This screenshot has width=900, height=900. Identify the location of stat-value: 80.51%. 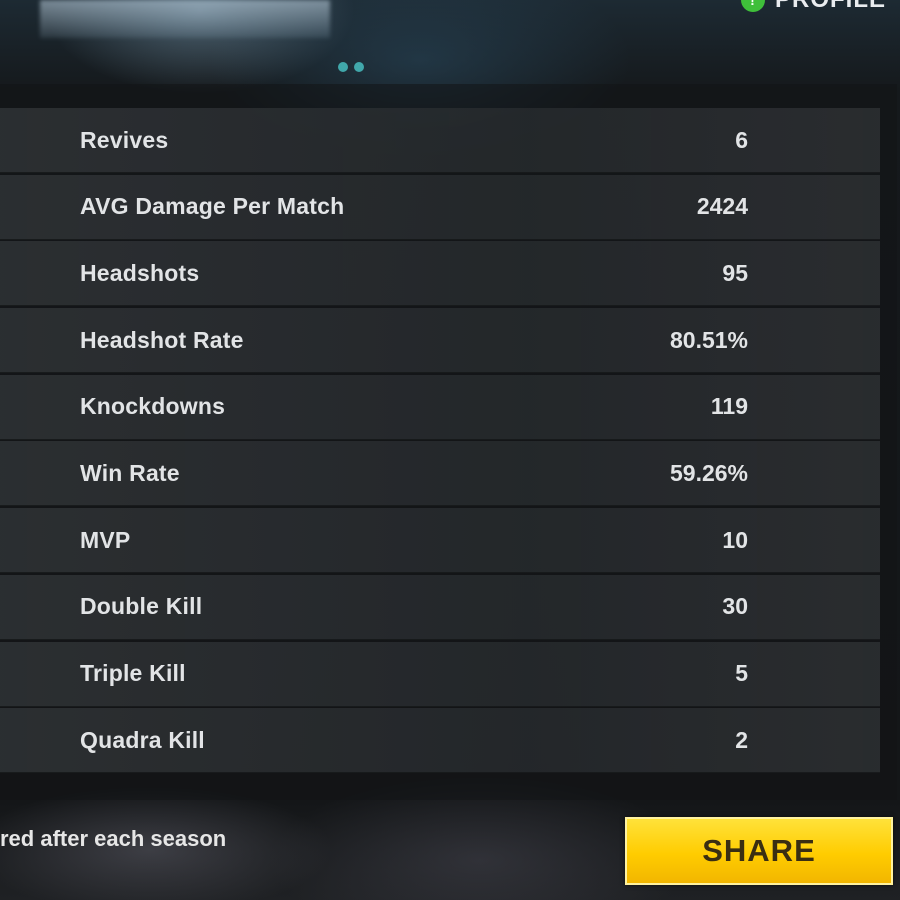
(708, 339).